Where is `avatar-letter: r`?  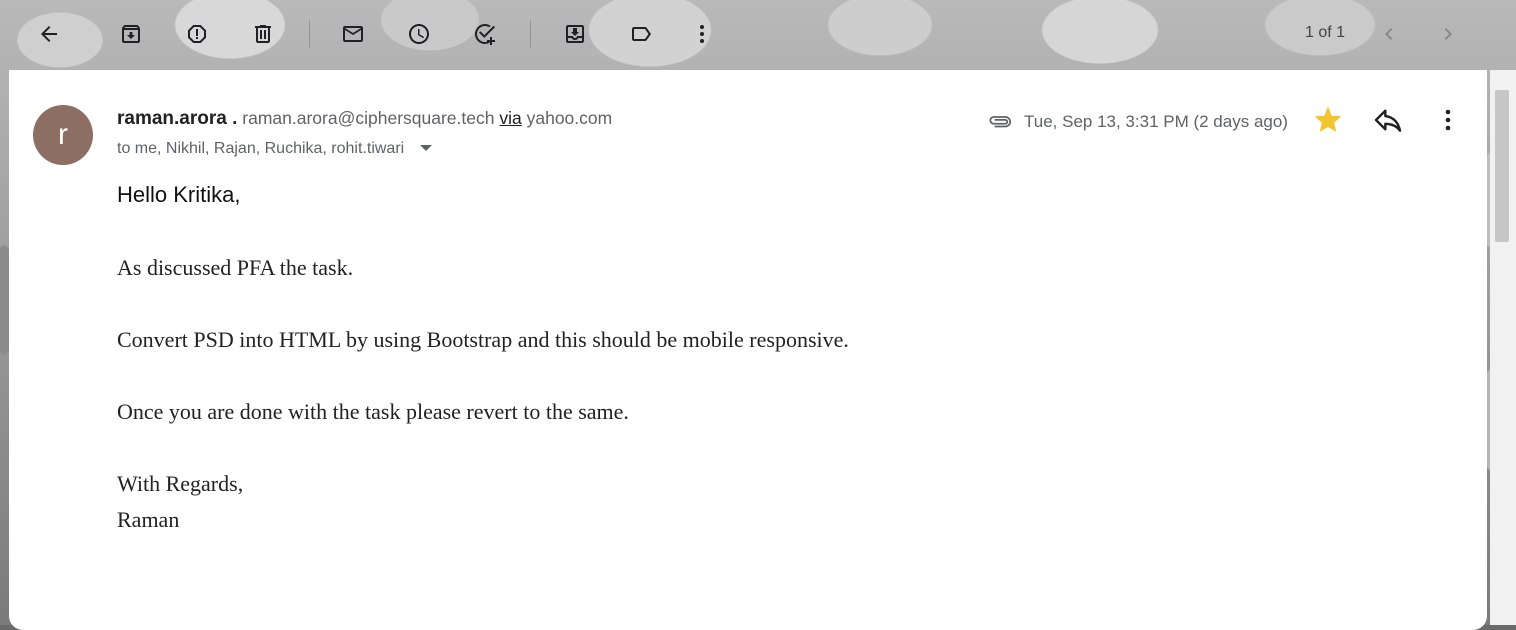 avatar-letter: r is located at coordinates (63, 134).